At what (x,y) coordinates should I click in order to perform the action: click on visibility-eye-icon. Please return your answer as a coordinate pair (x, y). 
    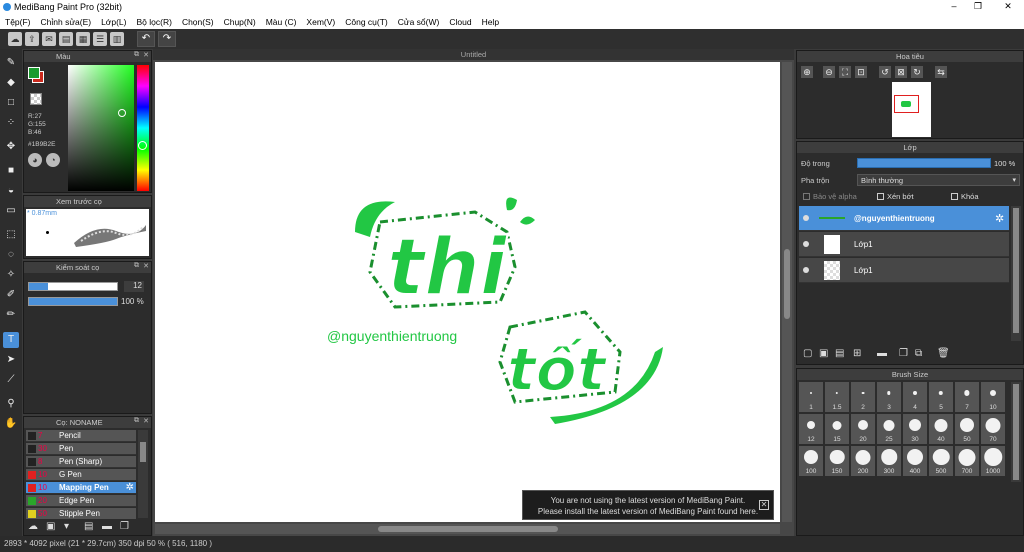
    Looking at the image, I should click on (806, 270).